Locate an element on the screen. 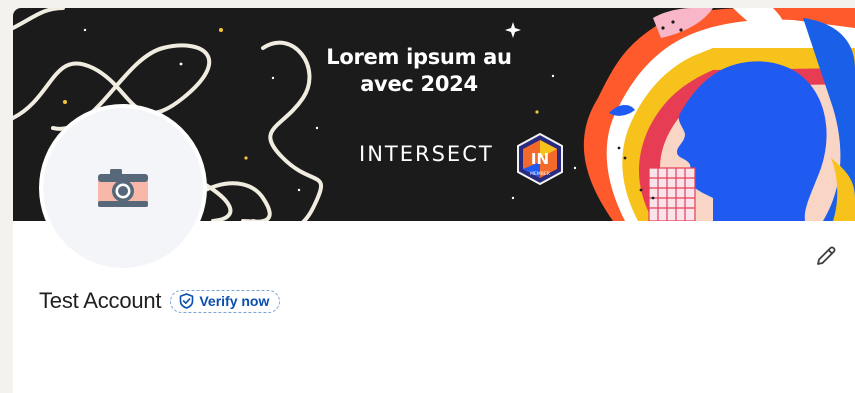 The width and height of the screenshot is (855, 393). member-badge-icon: IN MEMBER is located at coordinates (540, 159).